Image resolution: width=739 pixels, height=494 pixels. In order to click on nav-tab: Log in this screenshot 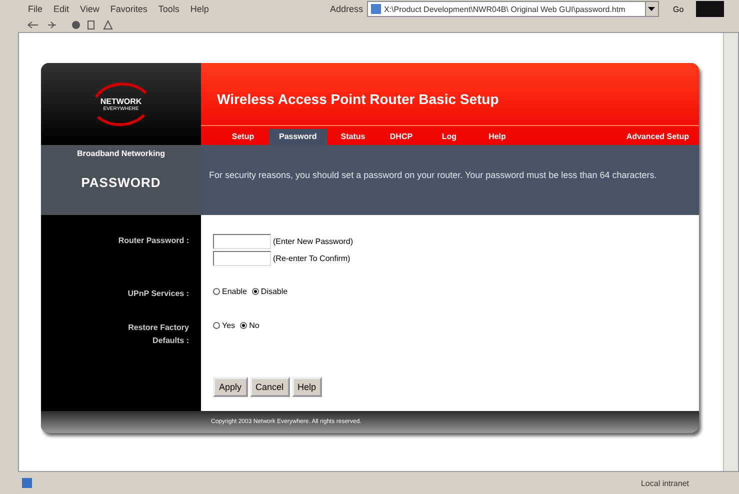, I will do `click(449, 137)`.